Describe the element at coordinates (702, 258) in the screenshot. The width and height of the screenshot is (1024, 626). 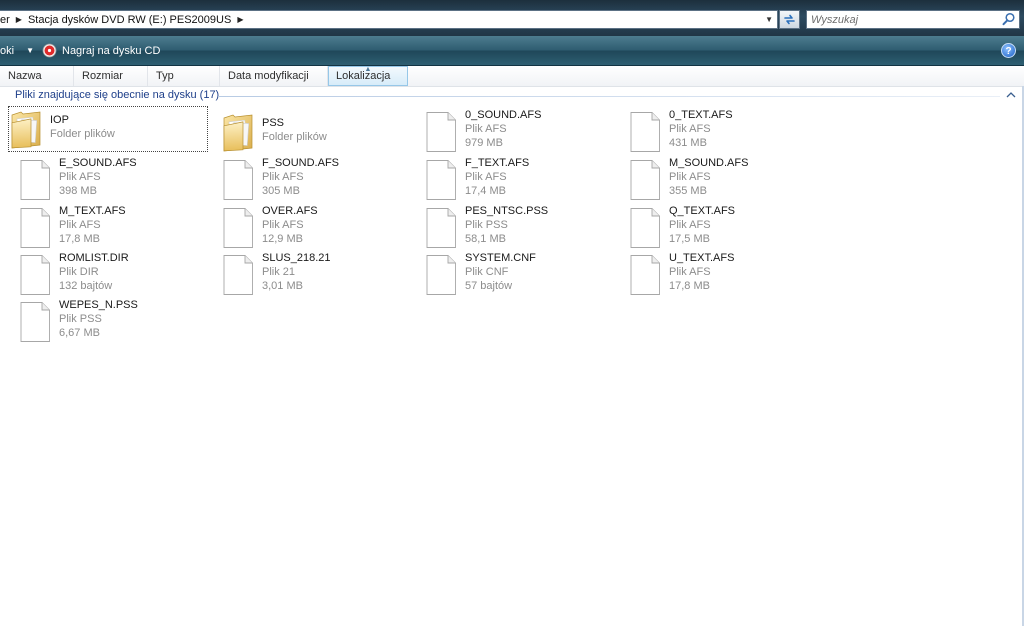
I see `item-name: U_TEXT.AFS` at that location.